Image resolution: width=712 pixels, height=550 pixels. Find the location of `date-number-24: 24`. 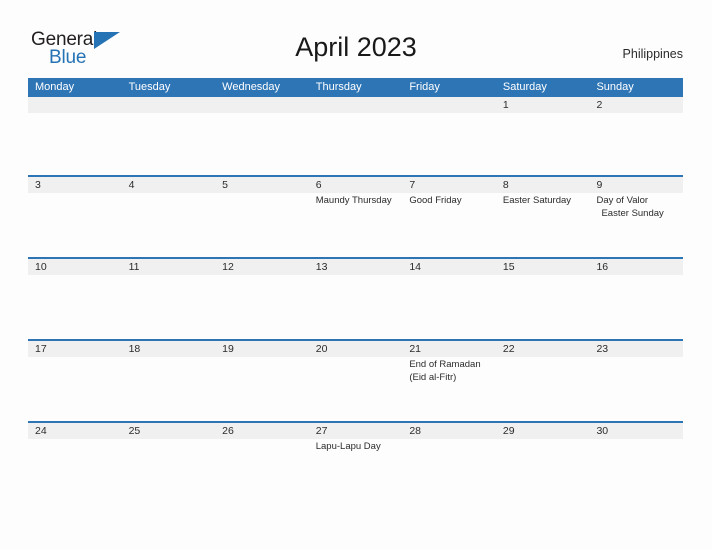

date-number-24: 24 is located at coordinates (75, 431).